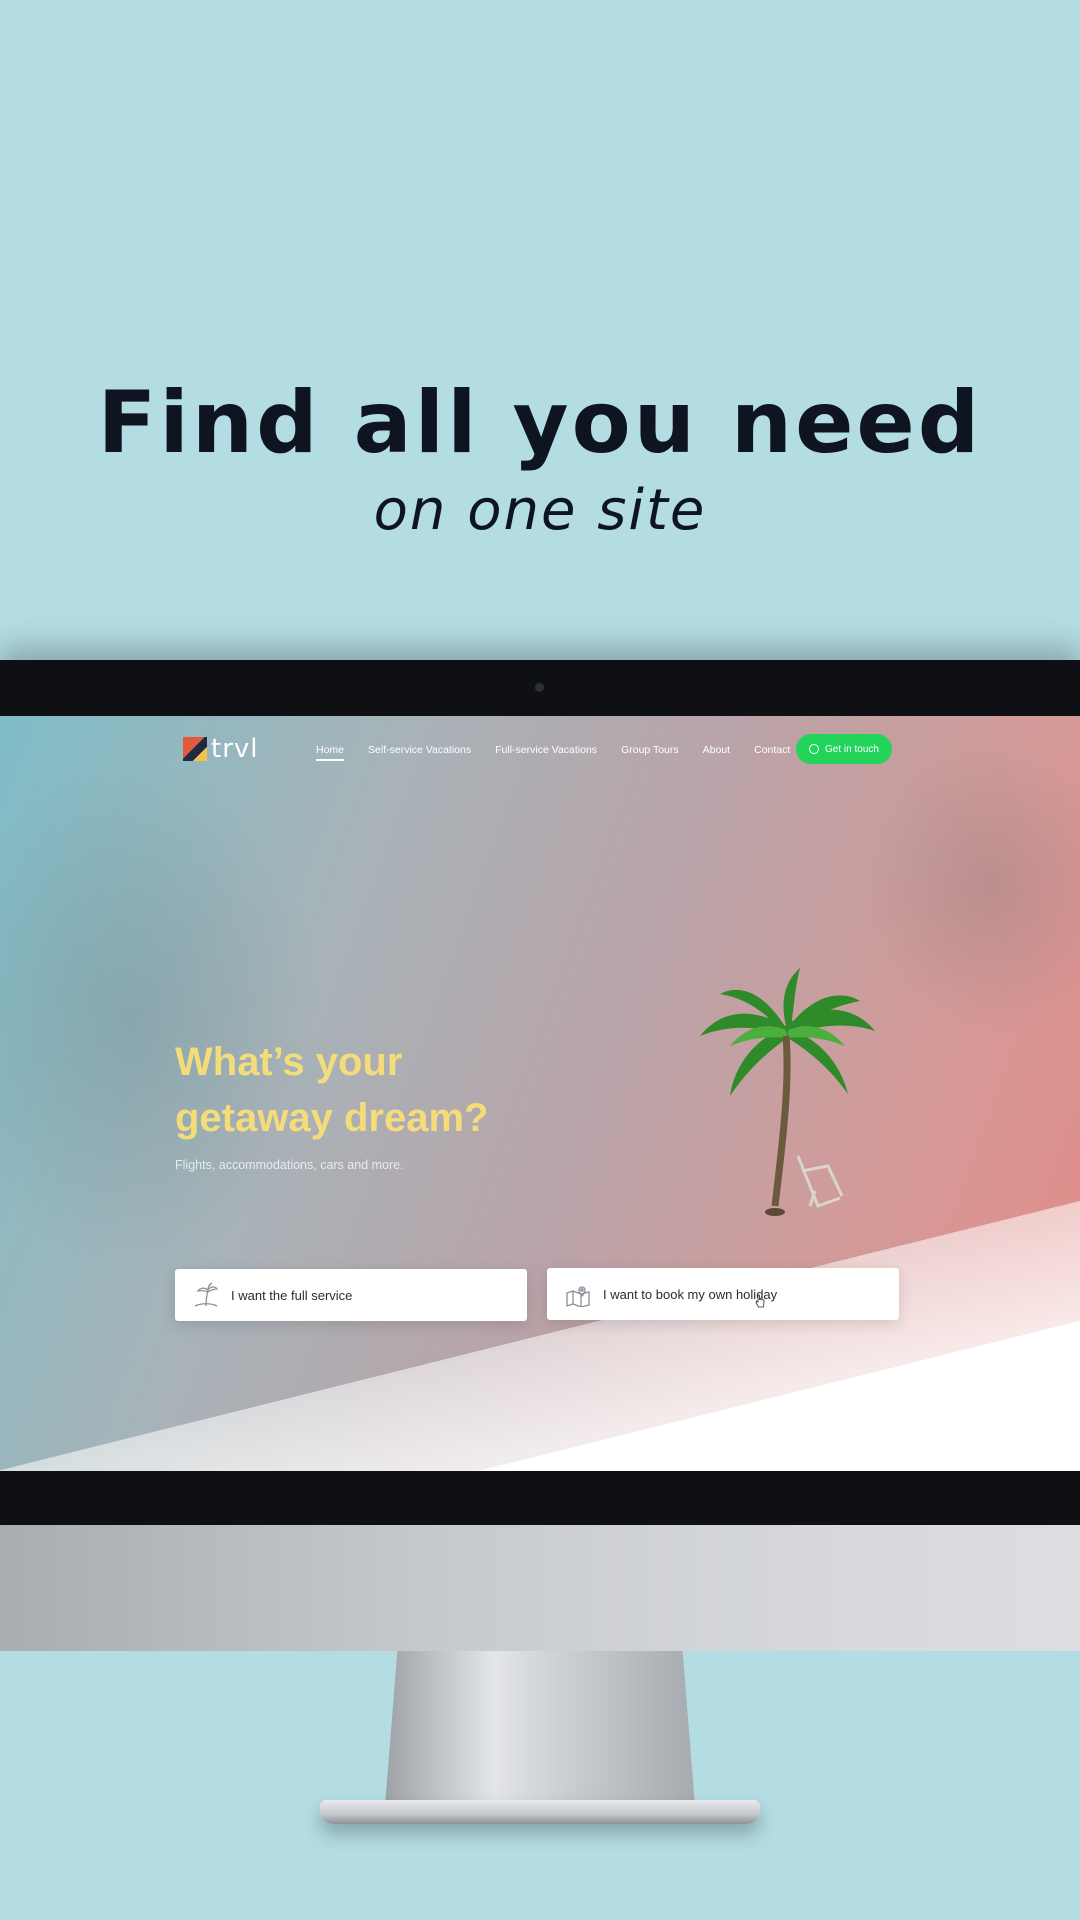 This screenshot has height=1920, width=1080. I want to click on nav-link-home: Home, so click(330, 752).